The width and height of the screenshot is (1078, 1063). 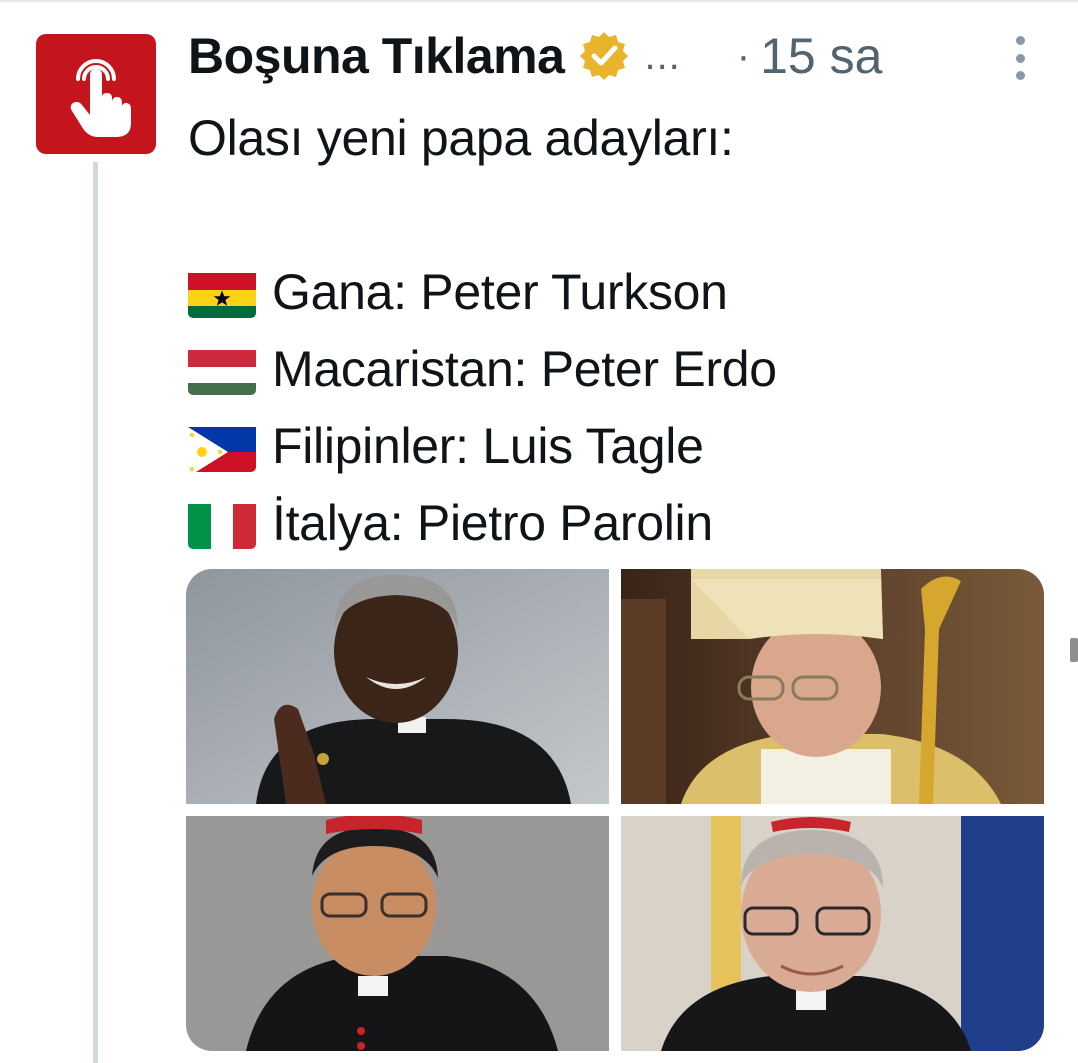 I want to click on candidate-line: Macaristan: Peter Erdo, so click(x=618, y=369).